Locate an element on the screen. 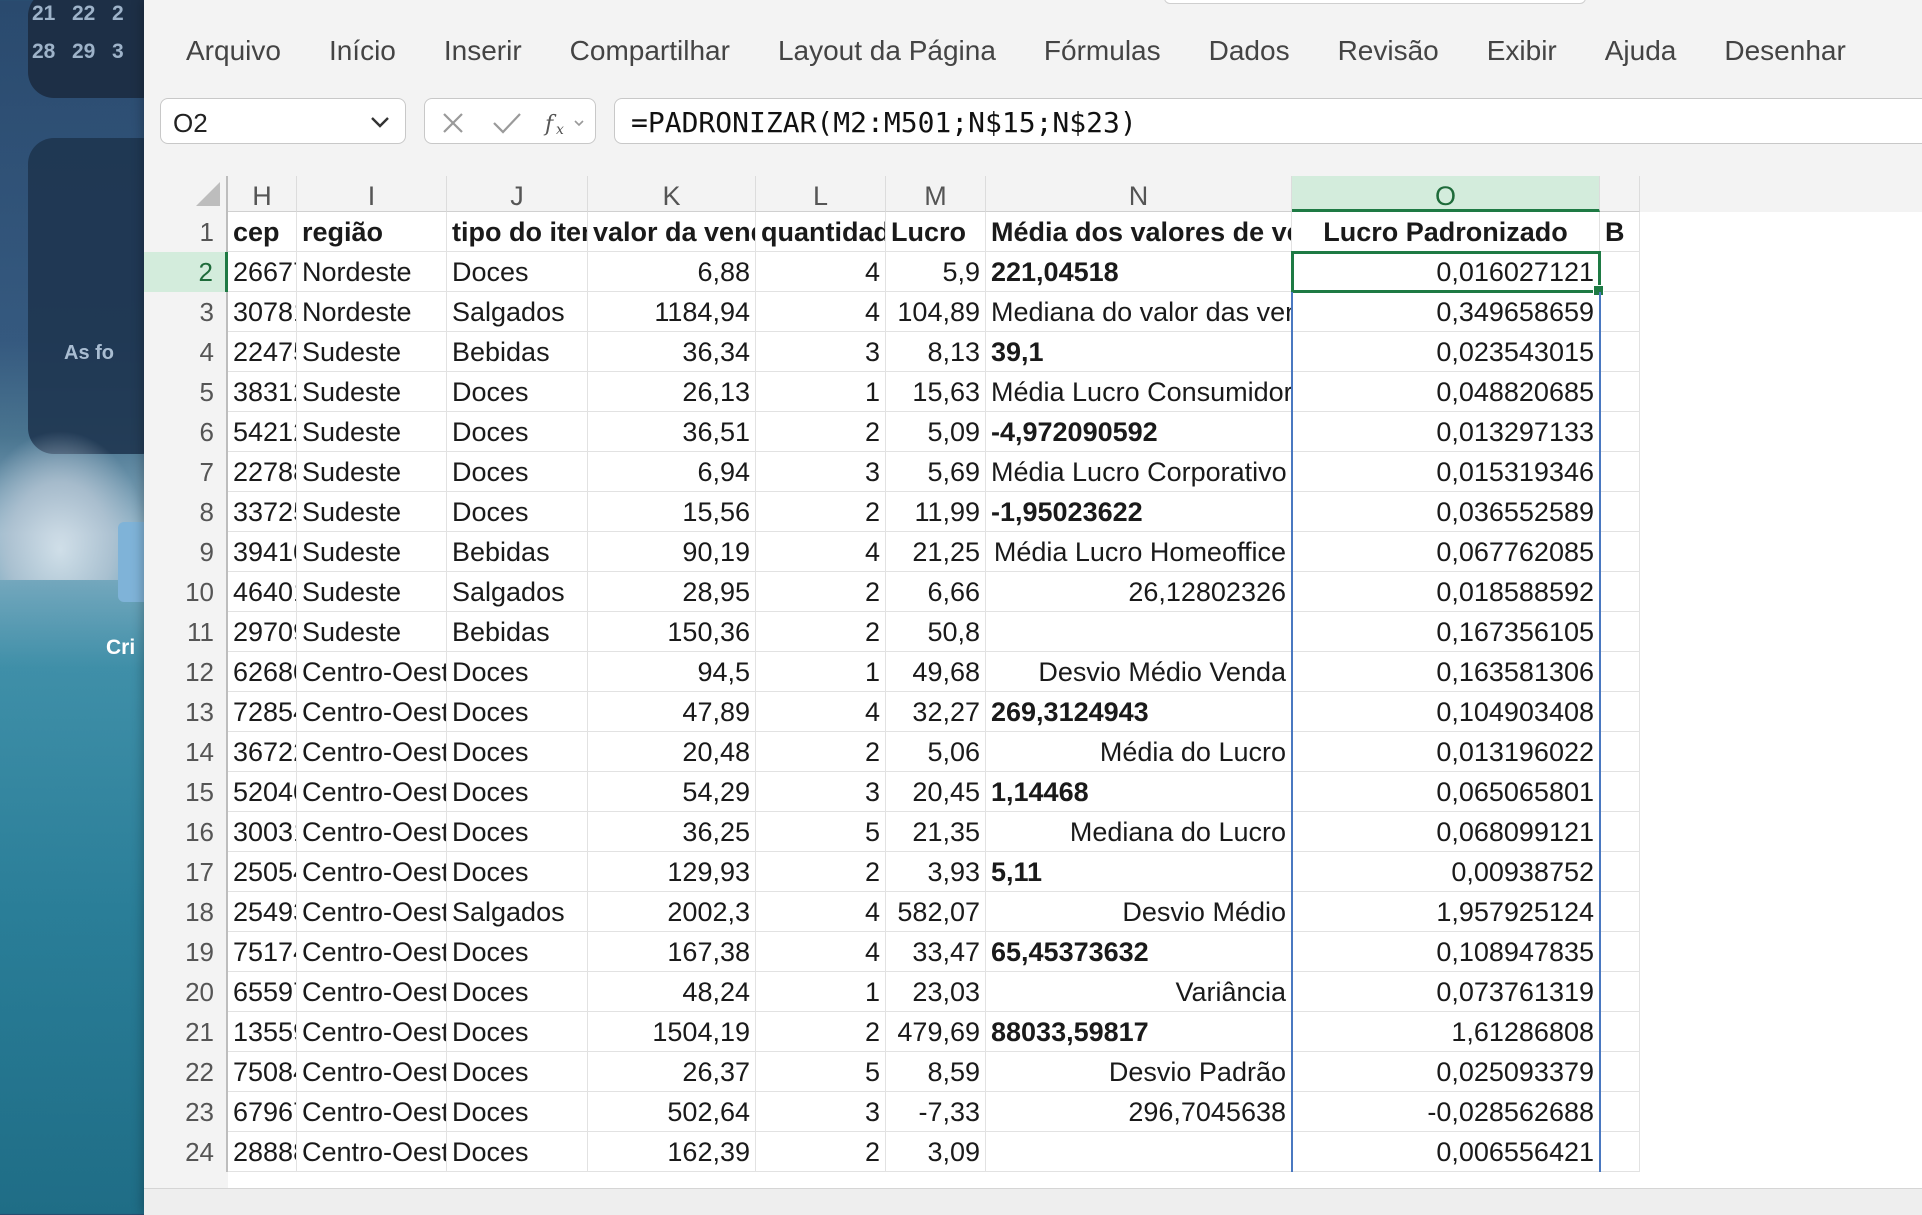 This screenshot has height=1215, width=1922. cell-lucro: 582,07 is located at coordinates (936, 912).